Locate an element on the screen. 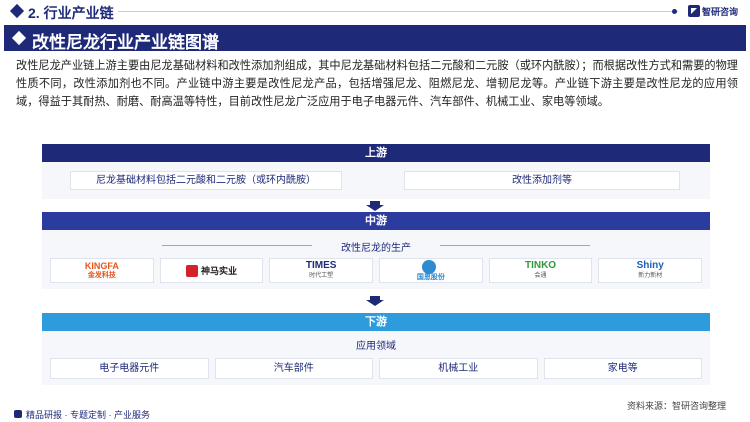  section-title: 2. 行业产业链 is located at coordinates (71, 13).